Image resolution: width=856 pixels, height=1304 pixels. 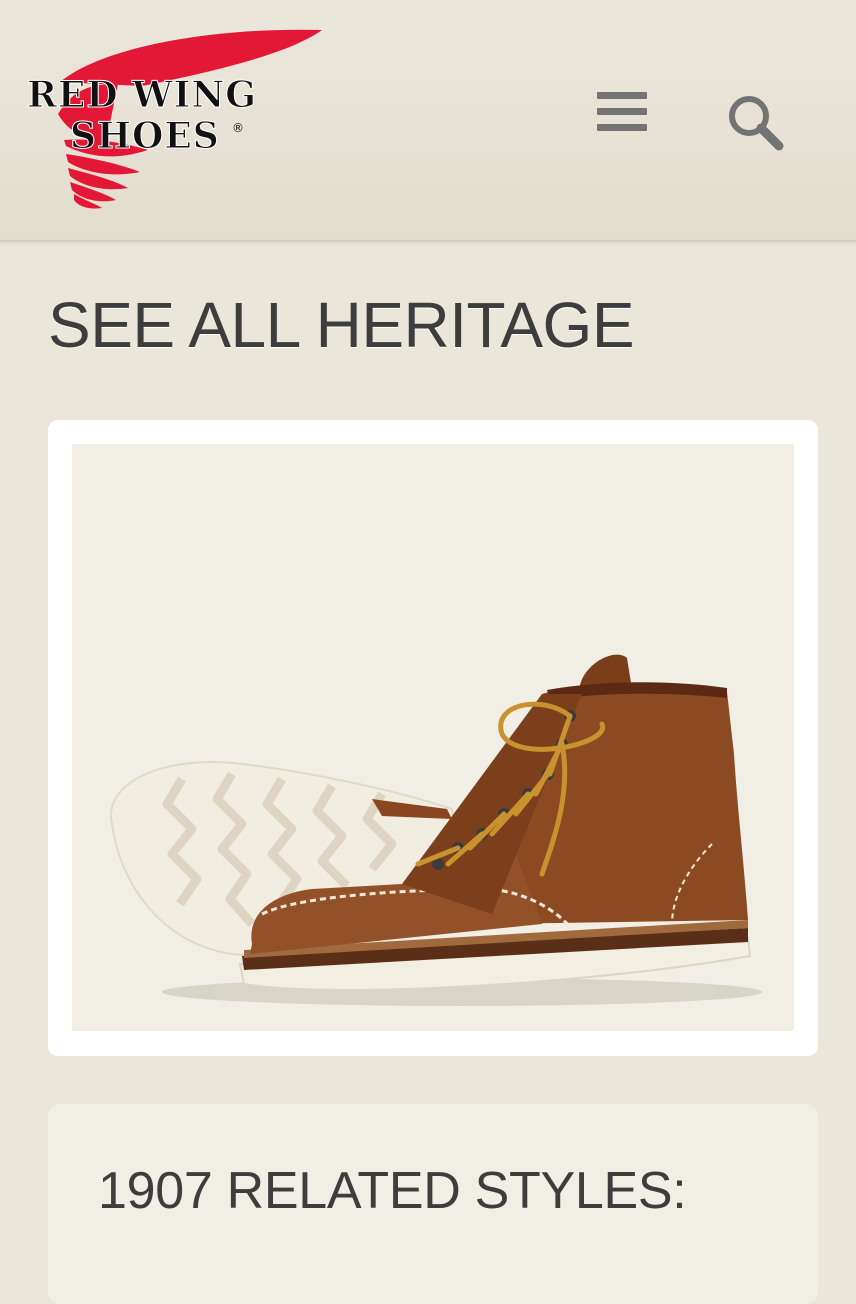 I want to click on logo-text-line2: SHOES, so click(x=145, y=136).